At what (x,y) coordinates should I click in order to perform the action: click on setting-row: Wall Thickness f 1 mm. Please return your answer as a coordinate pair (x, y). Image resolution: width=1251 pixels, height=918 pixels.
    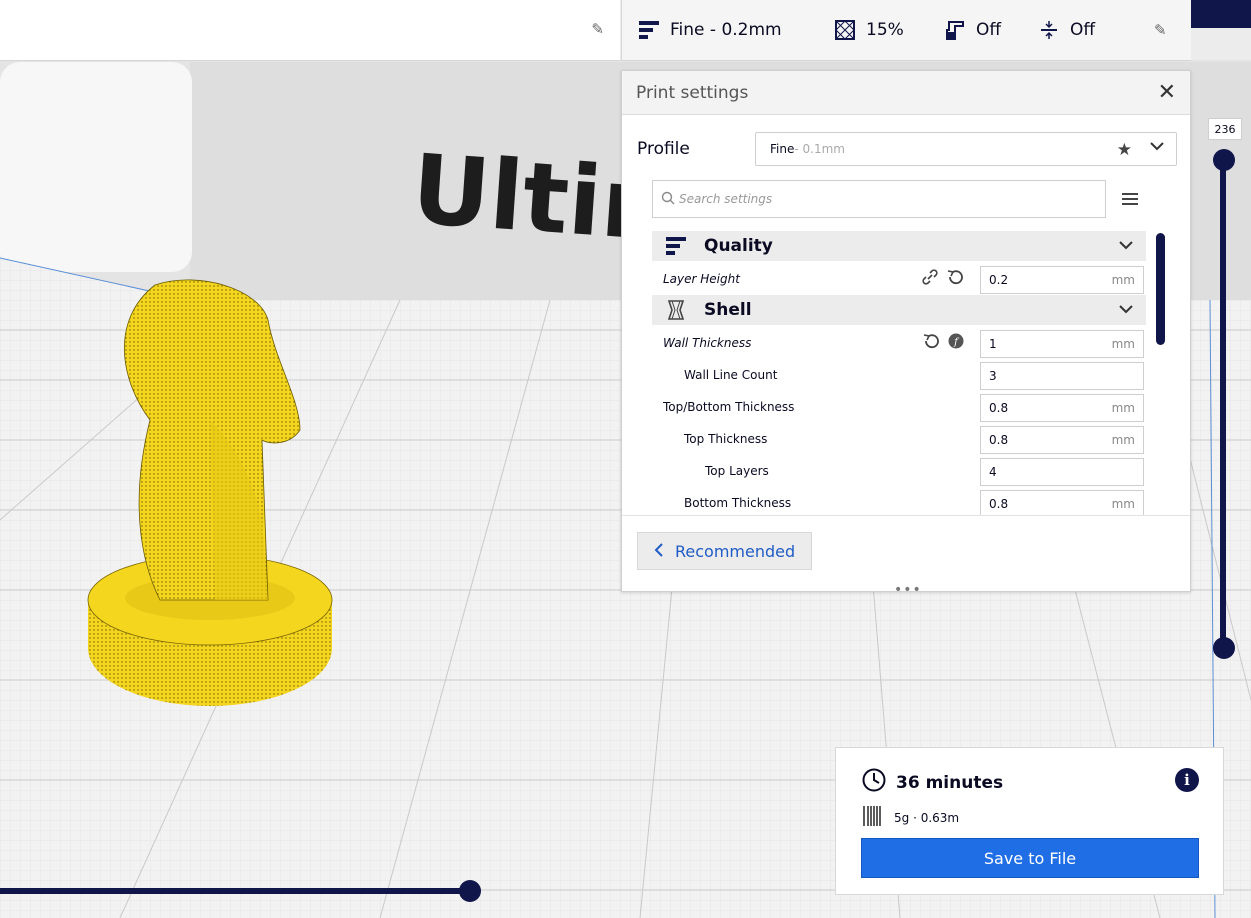
    Looking at the image, I should click on (899, 343).